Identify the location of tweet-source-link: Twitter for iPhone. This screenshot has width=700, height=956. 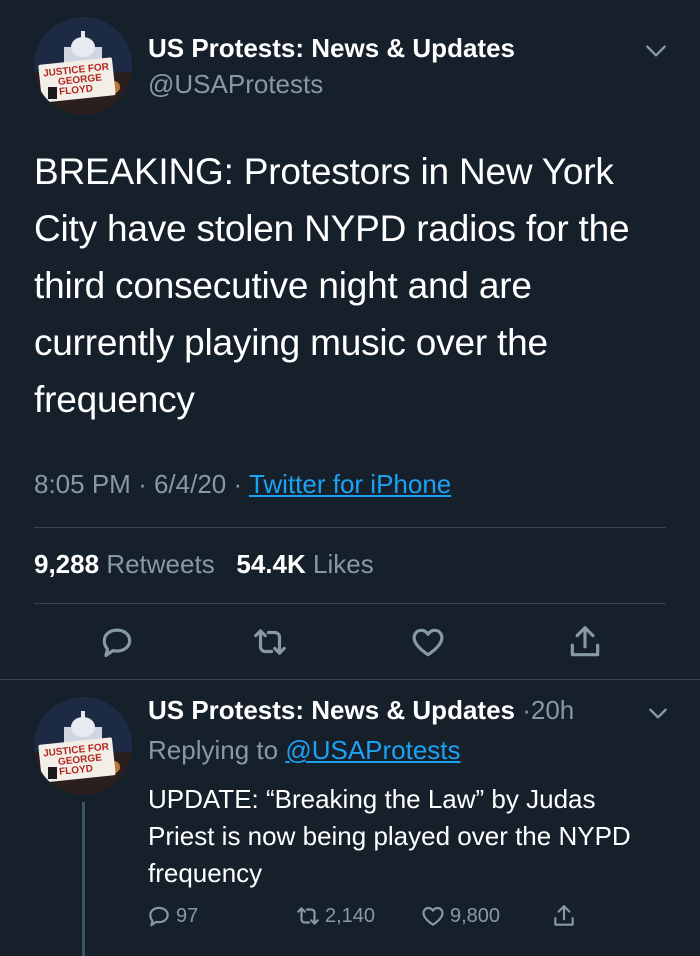
(350, 484).